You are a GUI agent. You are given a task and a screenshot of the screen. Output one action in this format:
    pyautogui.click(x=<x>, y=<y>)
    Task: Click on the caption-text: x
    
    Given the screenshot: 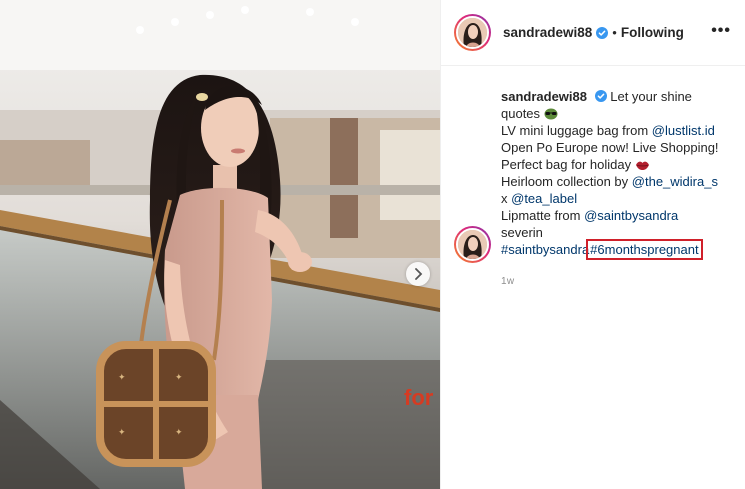 What is the action you would take?
    pyautogui.click(x=506, y=198)
    